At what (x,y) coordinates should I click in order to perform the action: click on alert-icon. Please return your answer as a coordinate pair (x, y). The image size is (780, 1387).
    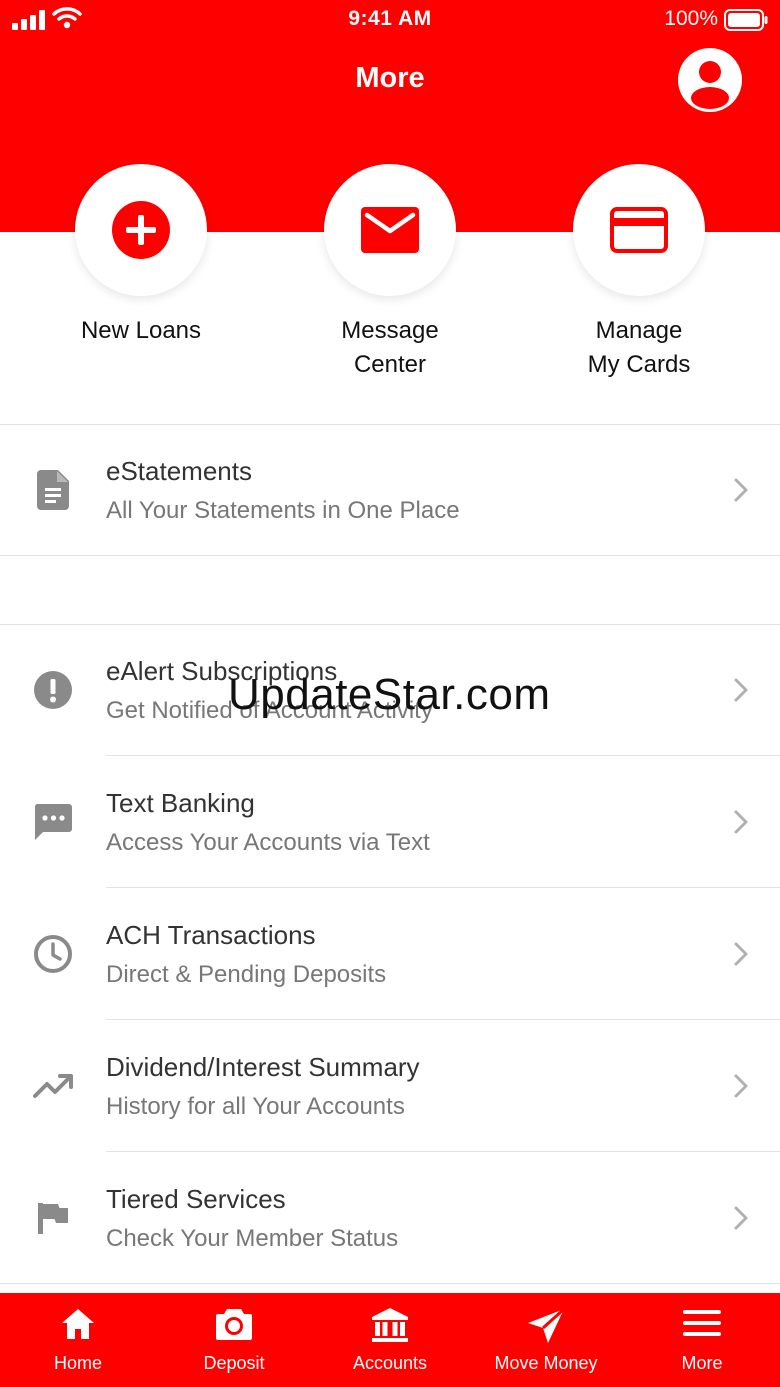
    Looking at the image, I should click on (53, 690).